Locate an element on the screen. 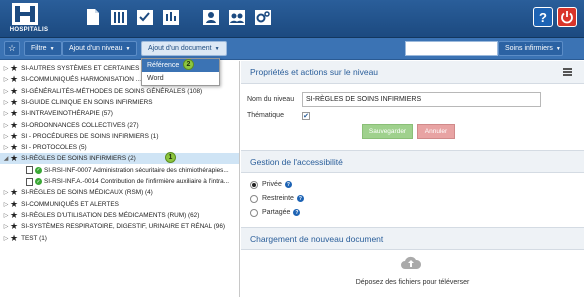 The width and height of the screenshot is (584, 297). level-name-value: SI-RÈGLES DE SOINS INFIRMIERS is located at coordinates (364, 99).